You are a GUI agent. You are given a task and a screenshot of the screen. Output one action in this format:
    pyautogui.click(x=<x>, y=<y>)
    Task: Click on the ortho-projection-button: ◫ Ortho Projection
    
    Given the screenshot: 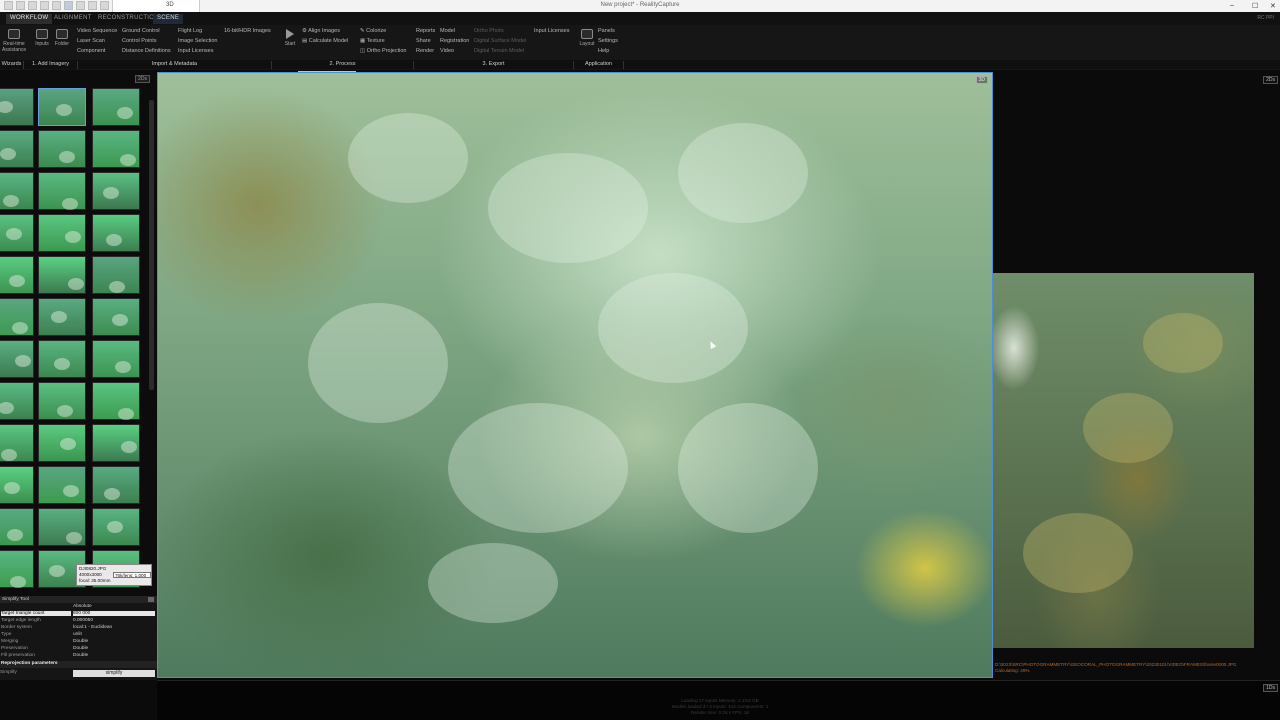 What is the action you would take?
    pyautogui.click(x=383, y=51)
    